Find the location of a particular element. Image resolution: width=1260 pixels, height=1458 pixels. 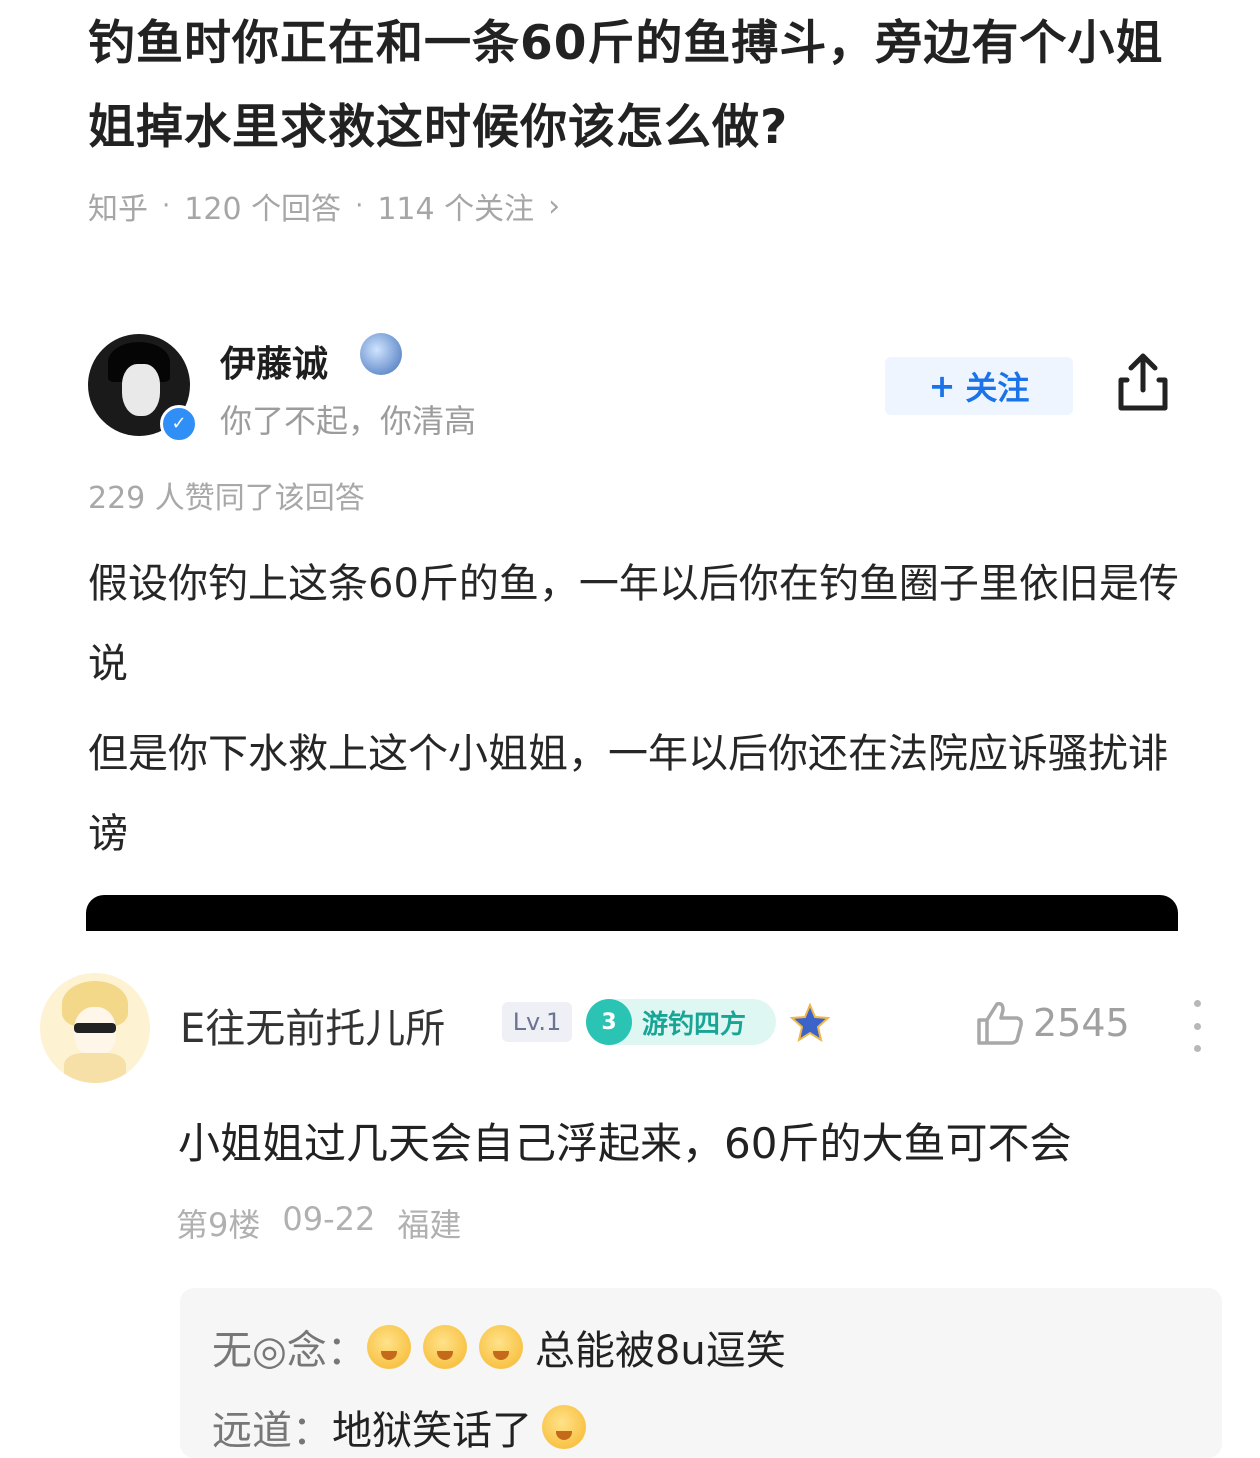

verified-icon: ✓ is located at coordinates (179, 424).